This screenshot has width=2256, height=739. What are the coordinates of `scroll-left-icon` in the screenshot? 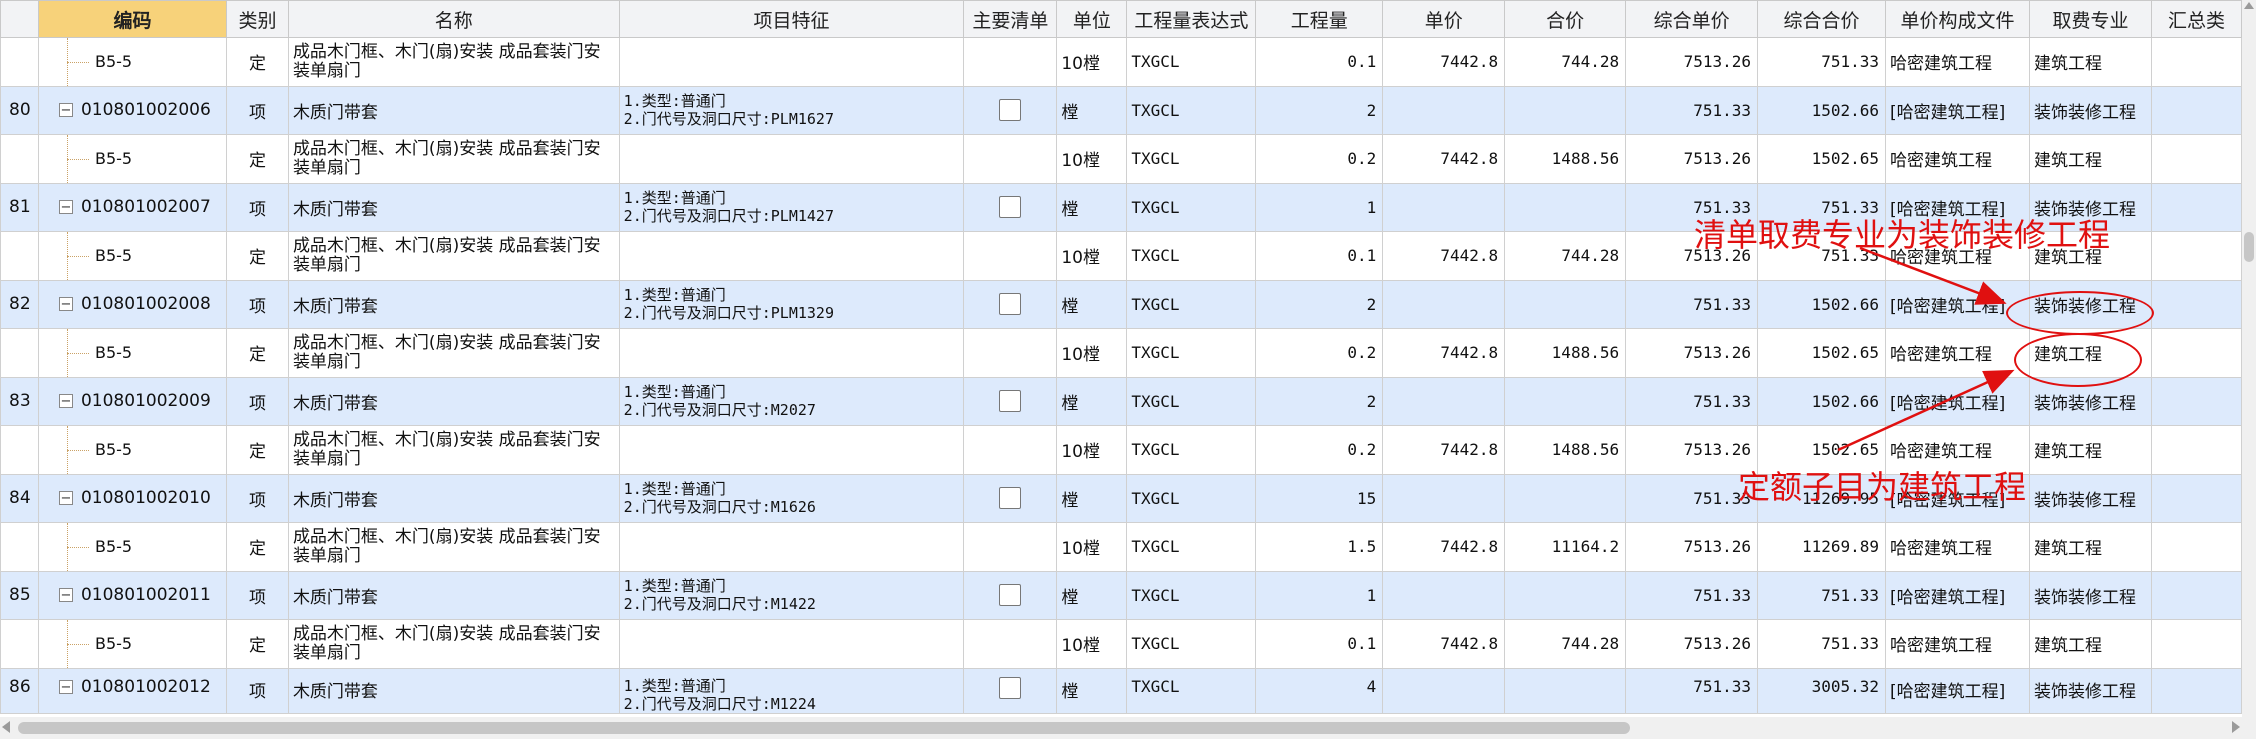 It's located at (6, 727).